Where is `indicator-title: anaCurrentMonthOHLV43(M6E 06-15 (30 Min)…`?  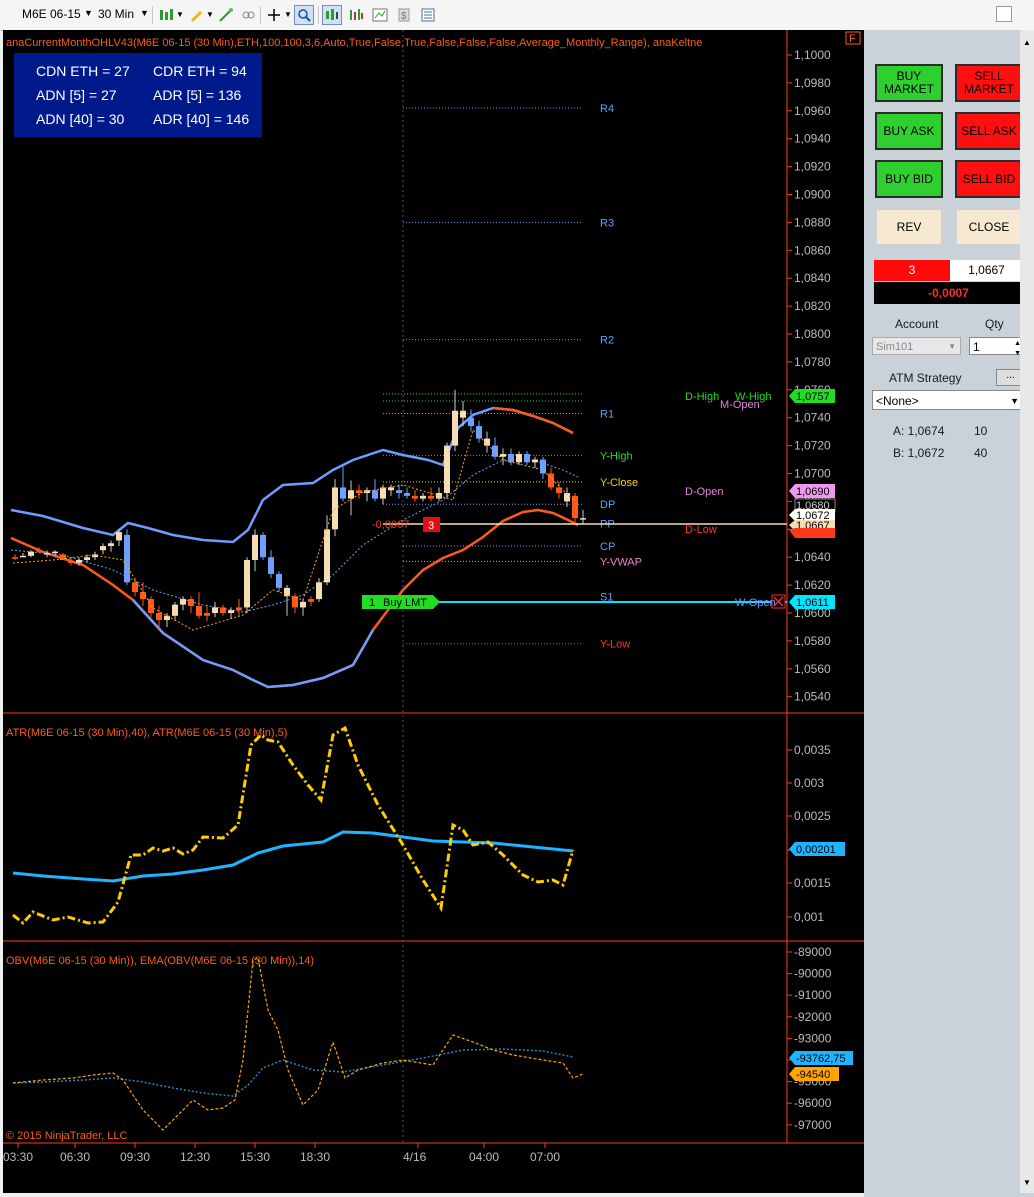
indicator-title: anaCurrentMonthOHLV43(M6E 06-15 (30 Min)… is located at coordinates (354, 43).